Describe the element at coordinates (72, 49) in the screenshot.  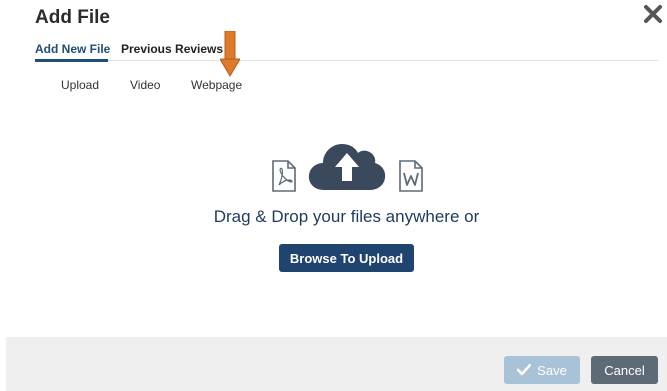
I see `tab-add-new-file: Add New File` at that location.